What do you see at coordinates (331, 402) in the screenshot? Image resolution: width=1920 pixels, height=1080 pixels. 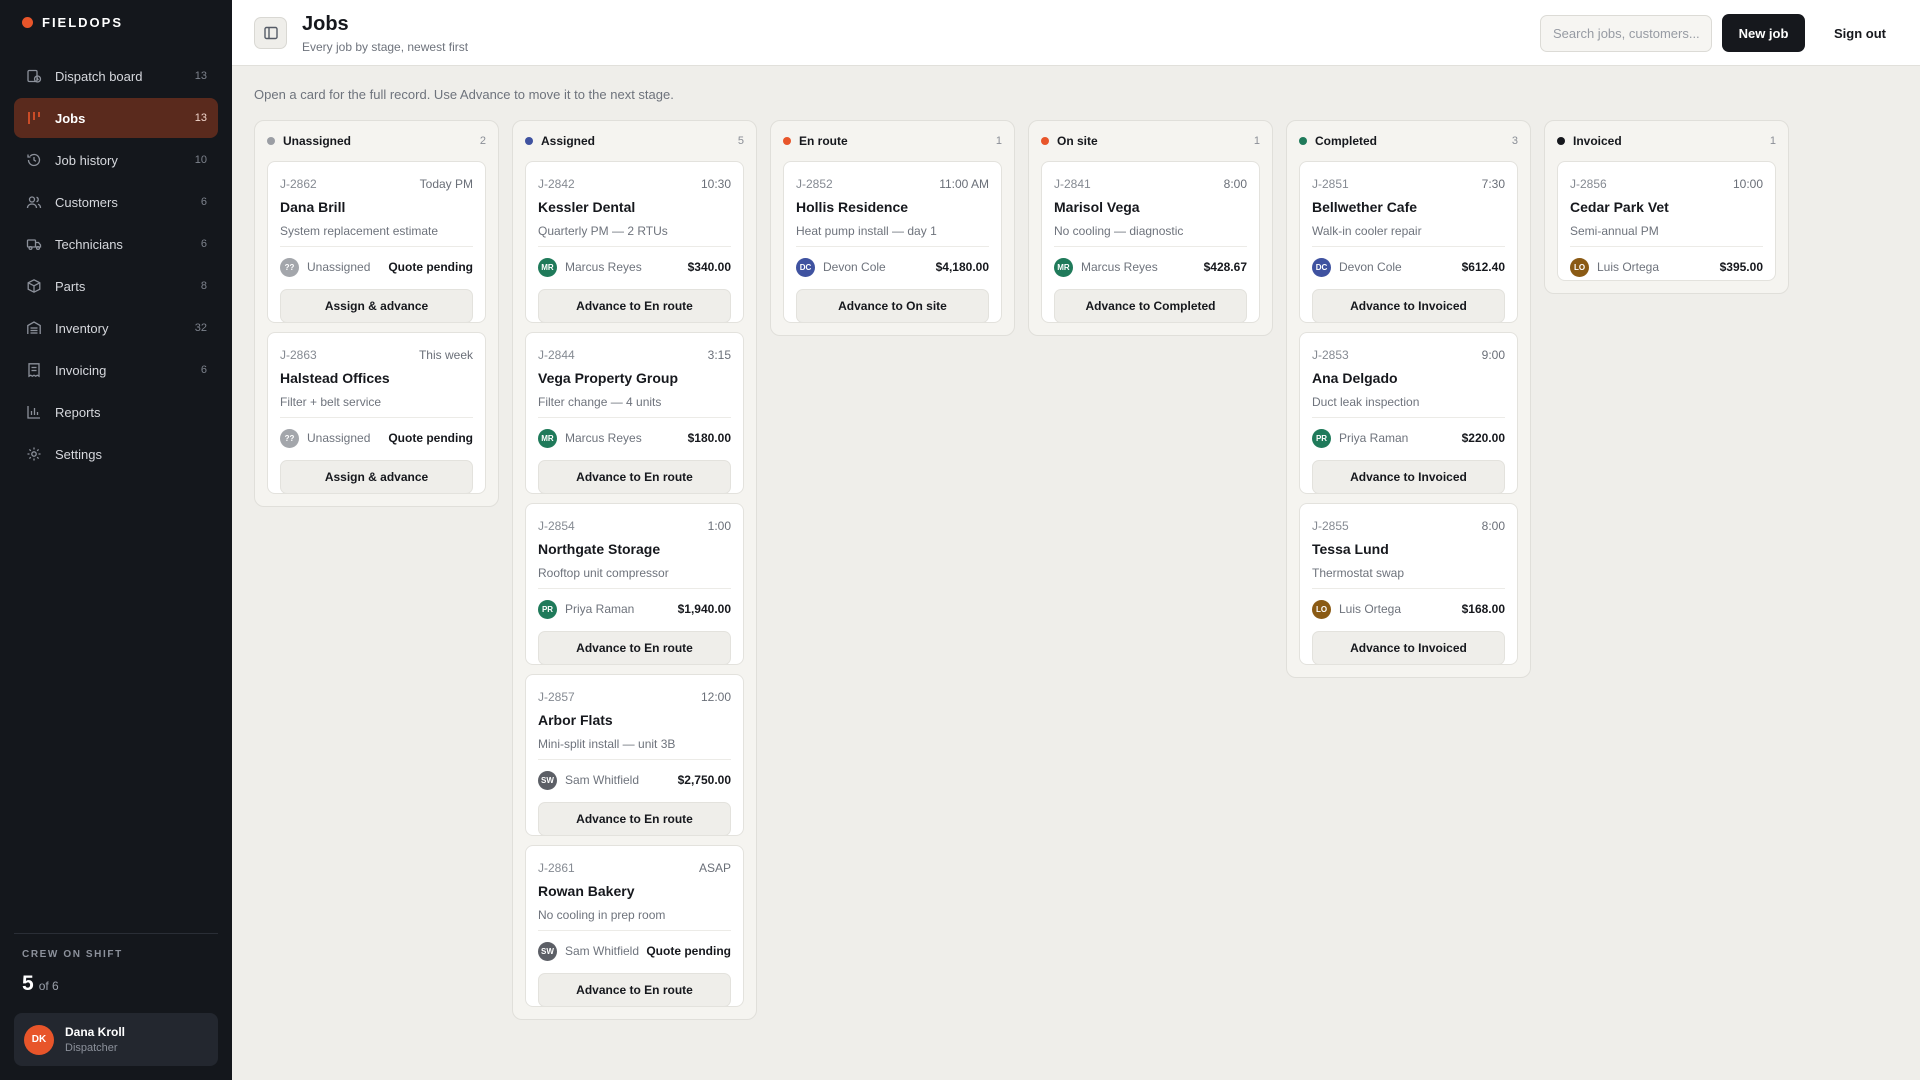 I see `job-description: Filter + belt service` at bounding box center [331, 402].